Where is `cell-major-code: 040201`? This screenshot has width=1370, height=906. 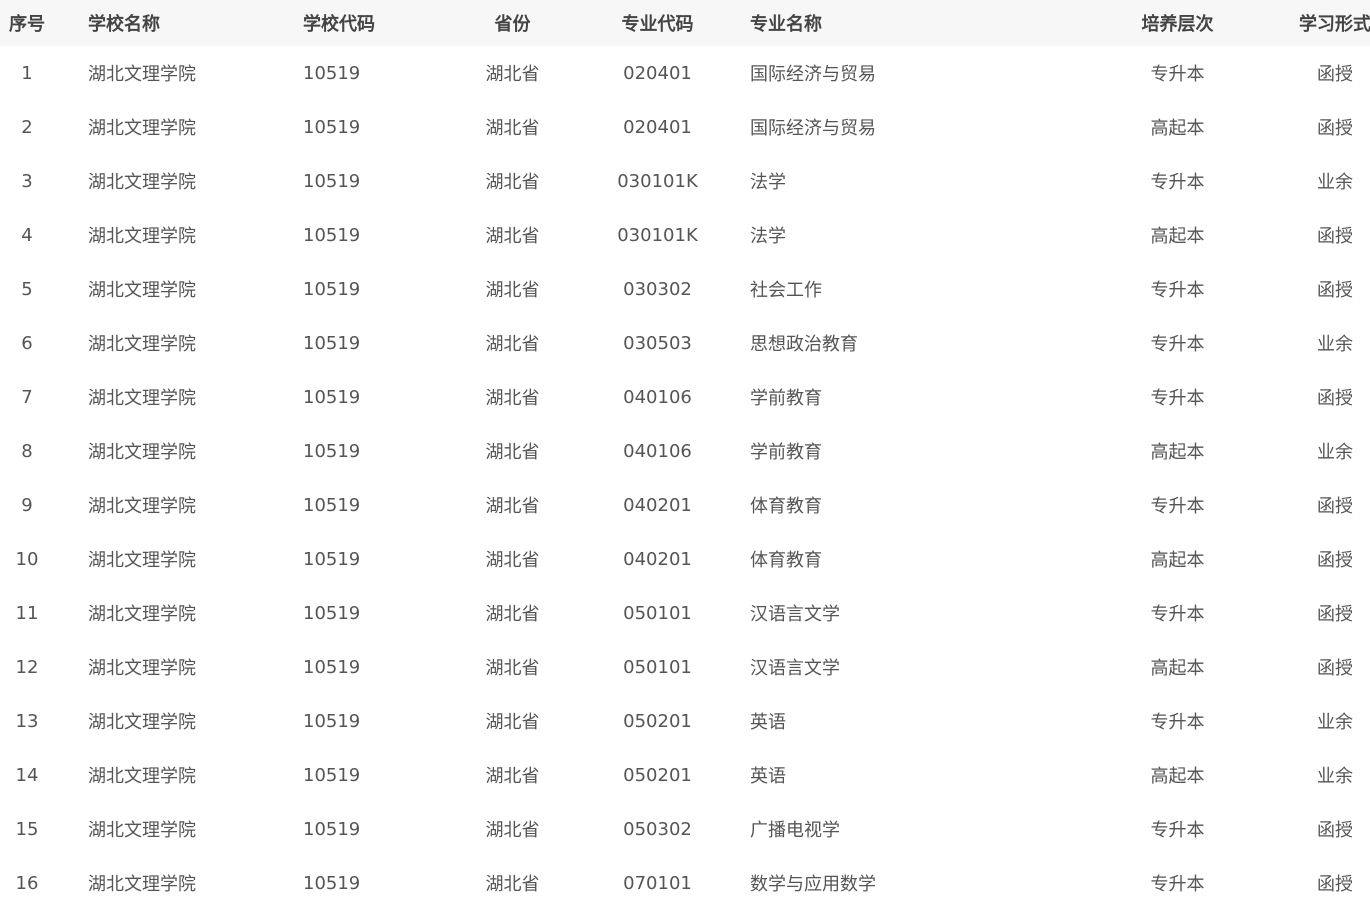
cell-major-code: 040201 is located at coordinates (657, 505).